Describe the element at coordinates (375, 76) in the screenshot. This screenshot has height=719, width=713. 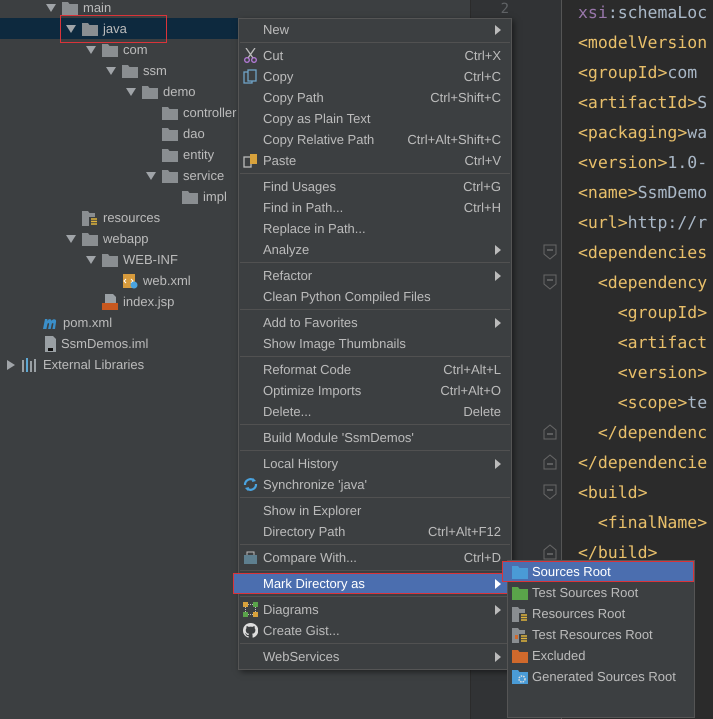
I see `menu-item: Copy Ctrl+C` at that location.